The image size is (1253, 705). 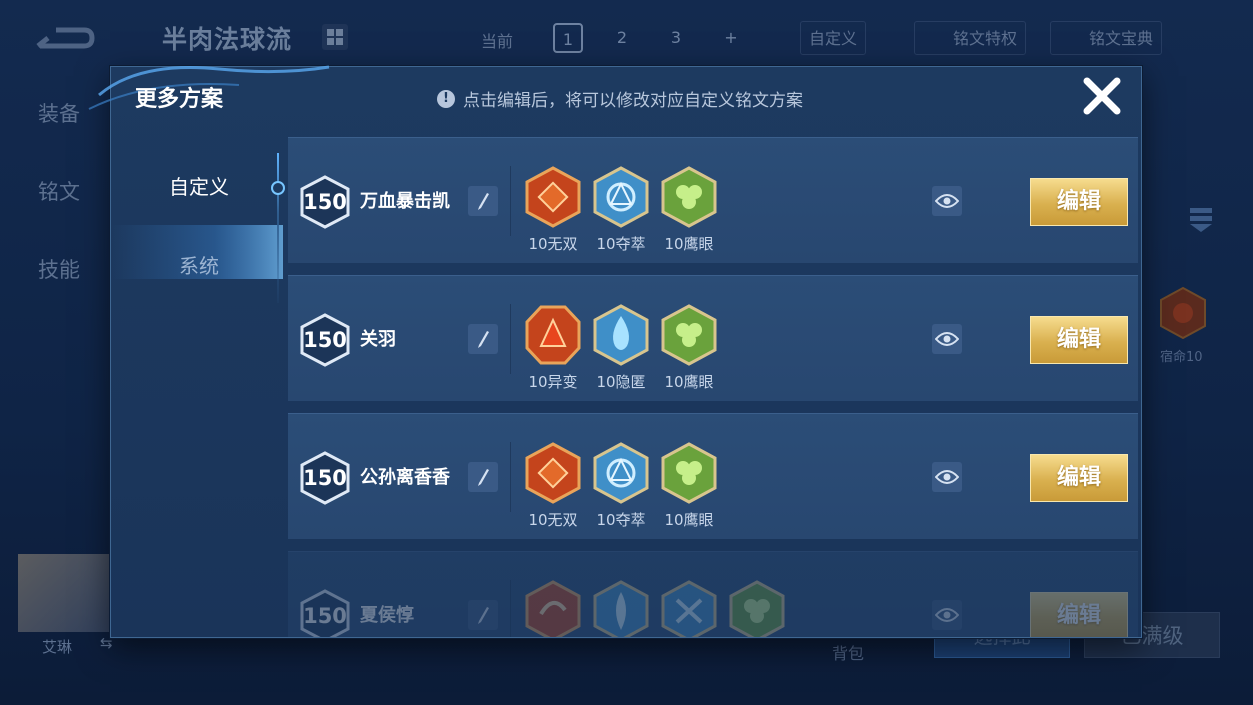 I want to click on bag-label: 背包, so click(x=848, y=652).